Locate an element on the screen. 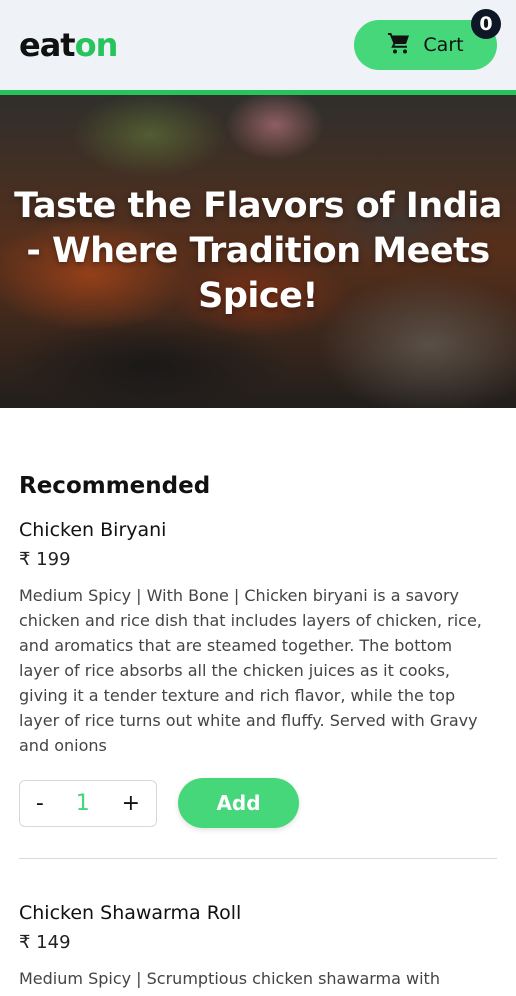  increment-button: + is located at coordinates (131, 803).